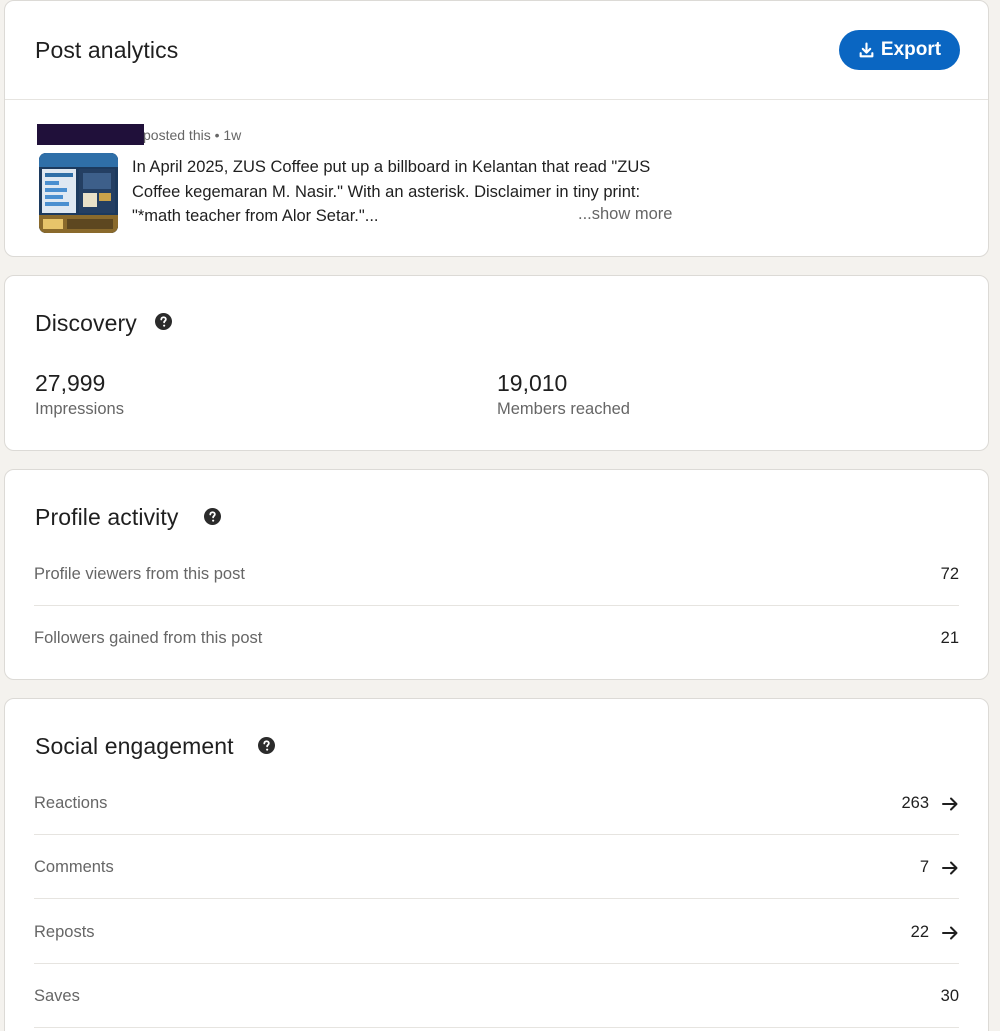  I want to click on row-value: 22, so click(919, 932).